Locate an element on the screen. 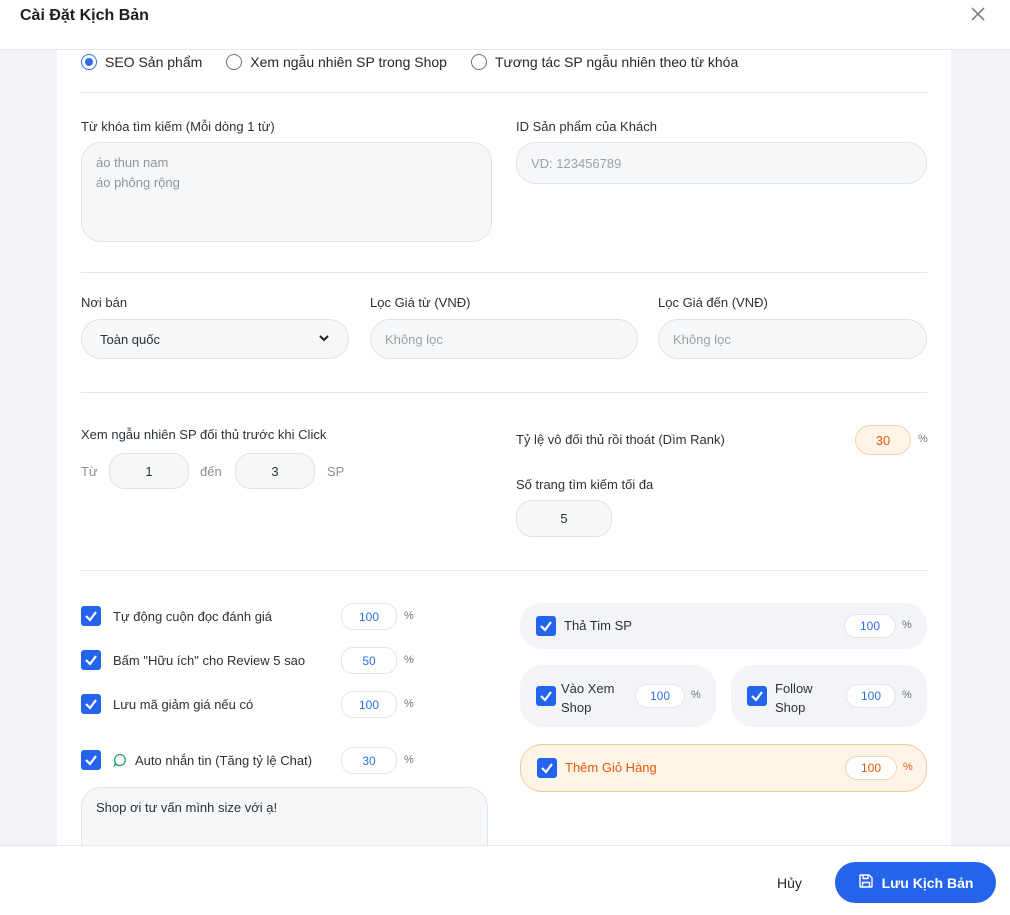 The width and height of the screenshot is (1010, 915). follow-shop-unit: % is located at coordinates (907, 695).